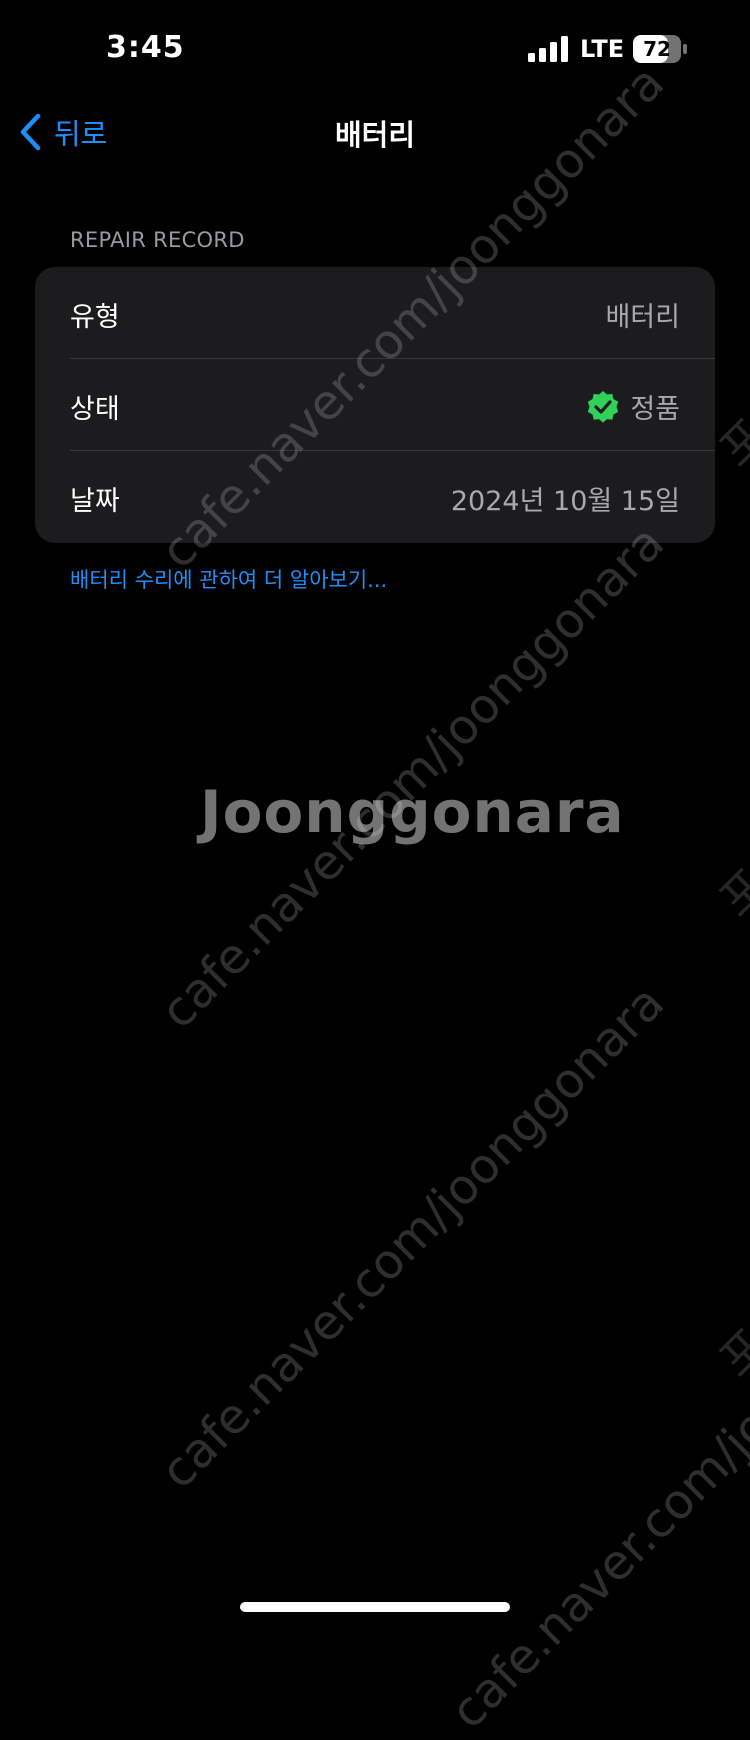  I want to click on network-type: LTE, so click(602, 49).